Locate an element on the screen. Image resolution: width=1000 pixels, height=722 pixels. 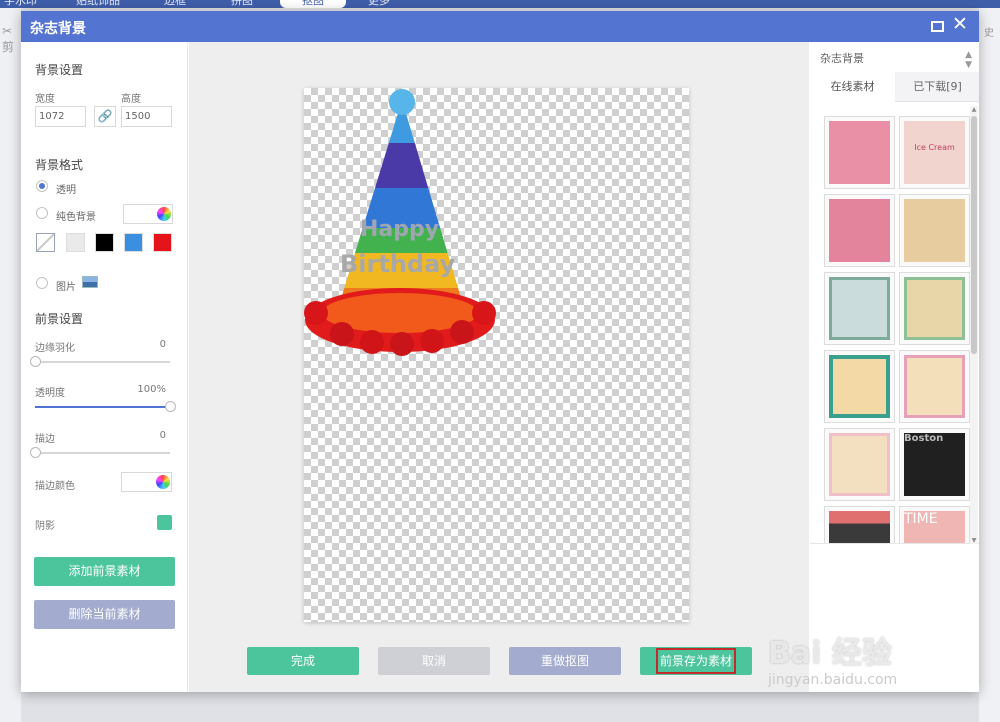
material-thumb: Boston is located at coordinates (934, 464).